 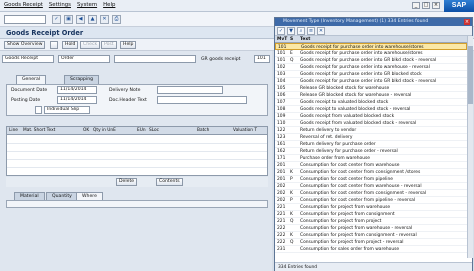 I want to click on special-stock-value: Q, so click(x=292, y=221).